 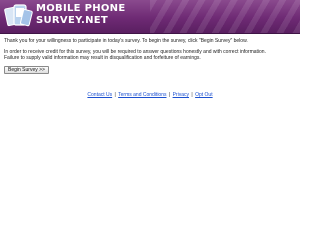 What do you see at coordinates (225, 16) in the screenshot?
I see `header-decoration` at bounding box center [225, 16].